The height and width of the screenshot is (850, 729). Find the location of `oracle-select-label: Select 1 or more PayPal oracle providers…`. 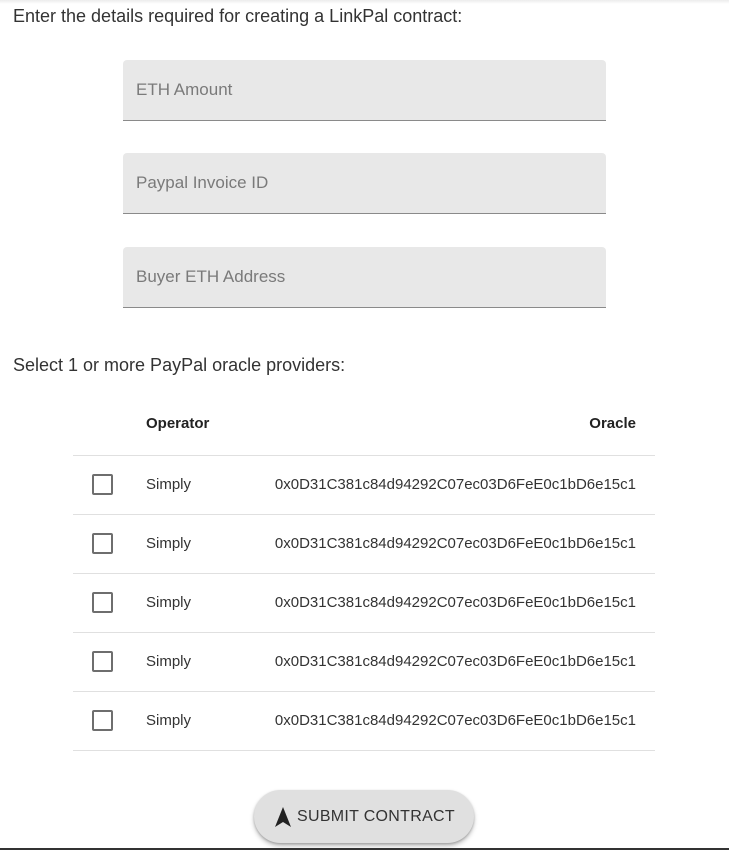

oracle-select-label: Select 1 or more PayPal oracle providers… is located at coordinates (179, 365).